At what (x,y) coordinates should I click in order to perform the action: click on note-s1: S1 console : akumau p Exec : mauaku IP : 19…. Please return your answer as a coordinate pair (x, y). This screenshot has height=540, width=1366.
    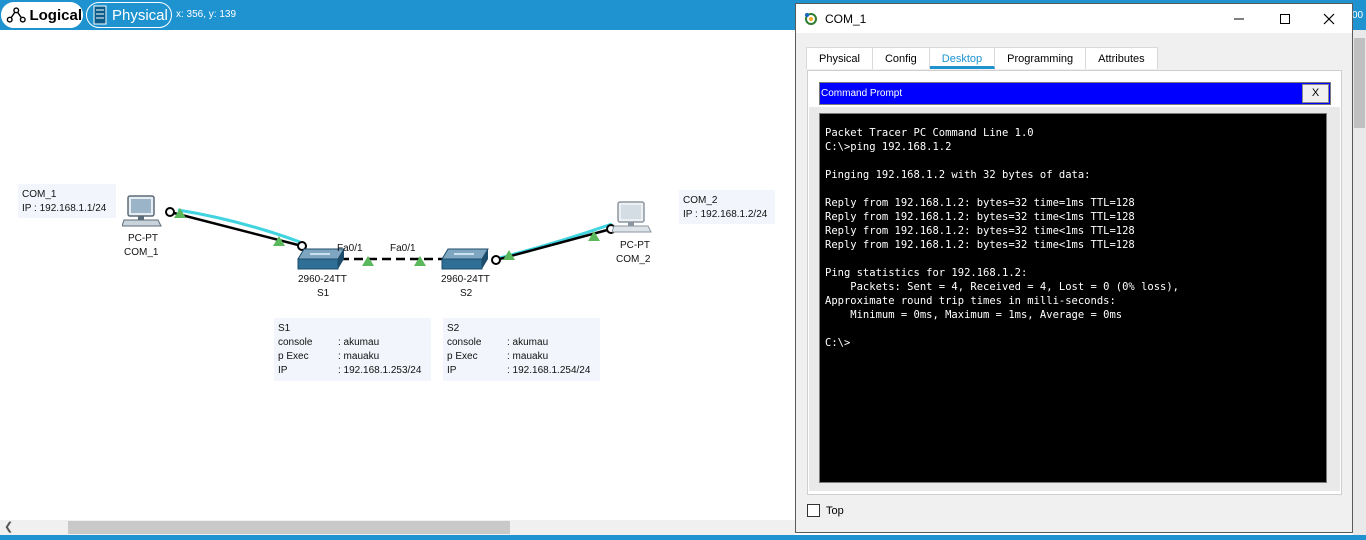
    Looking at the image, I should click on (352, 349).